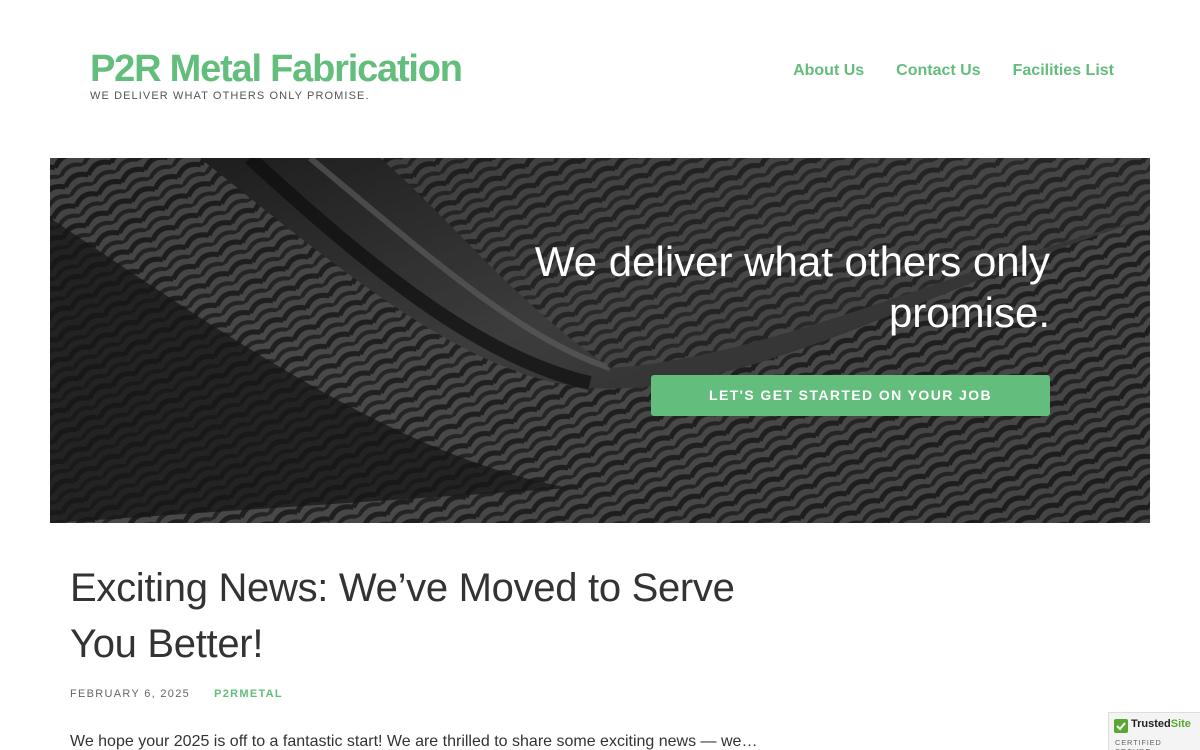  What do you see at coordinates (828, 71) in the screenshot?
I see `nav-item-about-us: About Us` at bounding box center [828, 71].